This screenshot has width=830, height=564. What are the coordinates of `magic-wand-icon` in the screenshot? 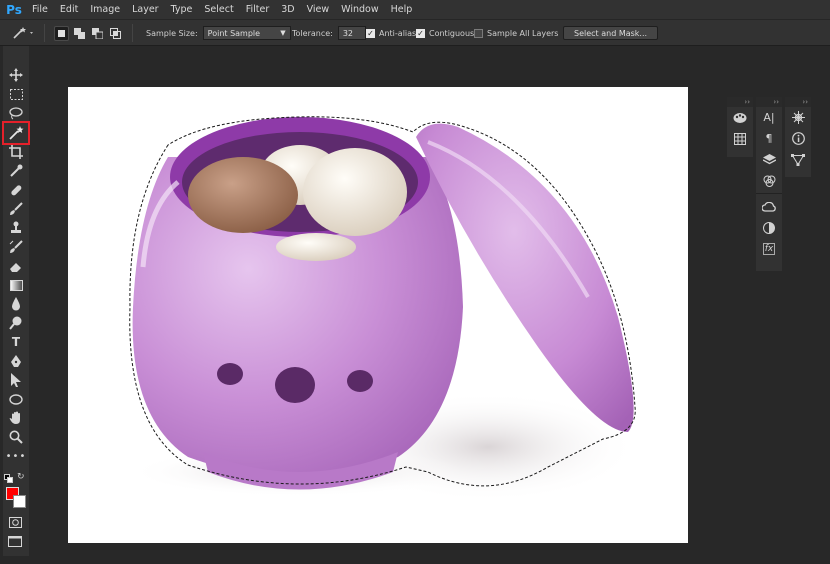 It's located at (16, 133).